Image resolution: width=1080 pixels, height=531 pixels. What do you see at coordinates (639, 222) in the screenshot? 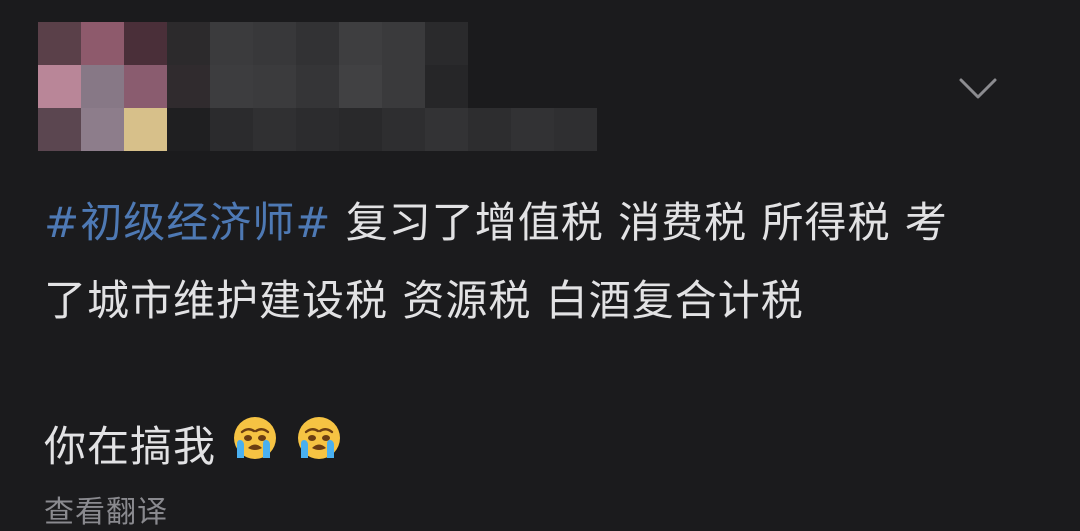
I see `post-text-segment: 复习了增值税 消费税 所得税 考` at bounding box center [639, 222].